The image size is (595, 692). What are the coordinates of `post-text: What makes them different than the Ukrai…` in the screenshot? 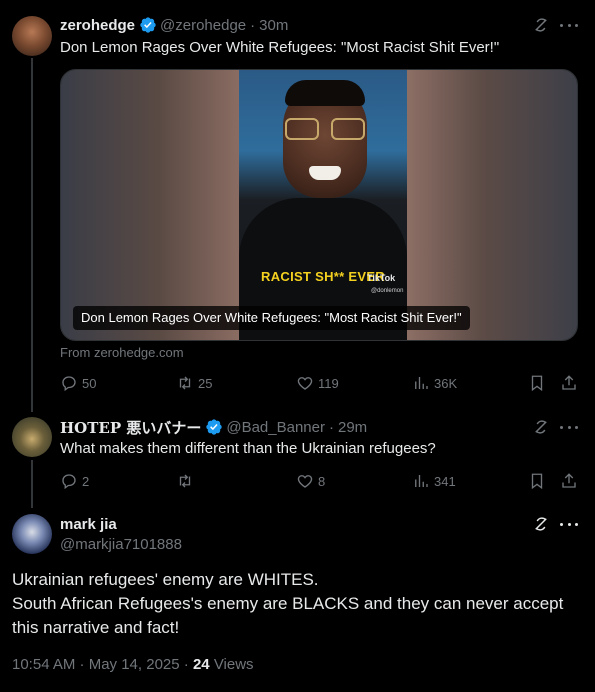 It's located at (248, 448).